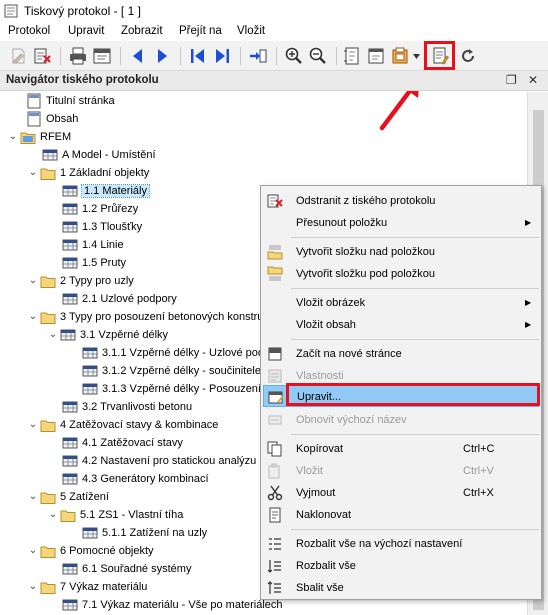  I want to click on tree-item-linie: 1.4 Linie, so click(93, 245).